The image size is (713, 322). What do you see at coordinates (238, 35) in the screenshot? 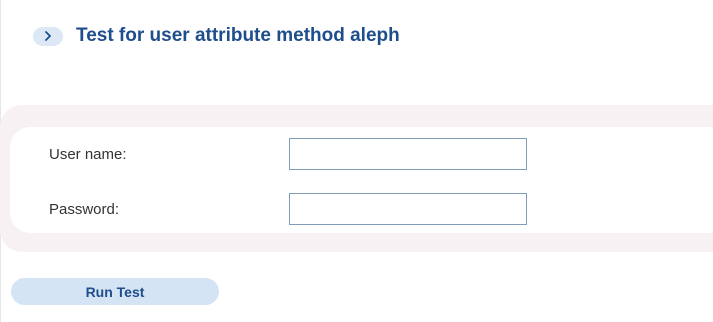
I see `page-title: Test for user attribute method aleph` at bounding box center [238, 35].